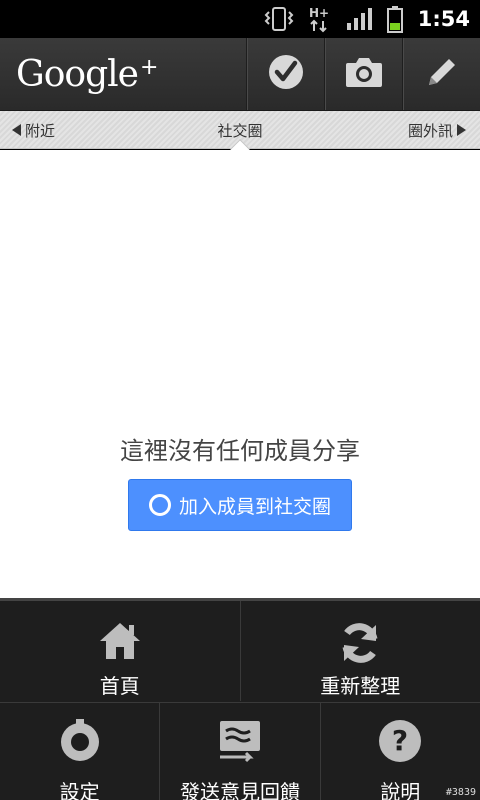 The height and width of the screenshot is (800, 480). I want to click on checkin-button, so click(285, 74).